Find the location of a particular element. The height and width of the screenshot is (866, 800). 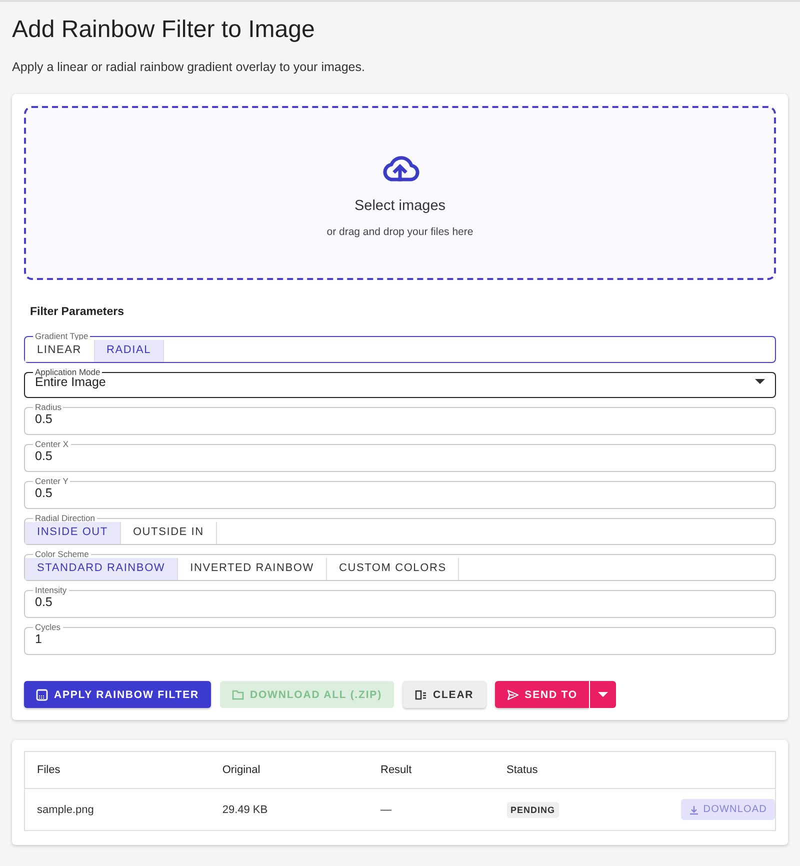

number-input-field: 1 is located at coordinates (400, 642).